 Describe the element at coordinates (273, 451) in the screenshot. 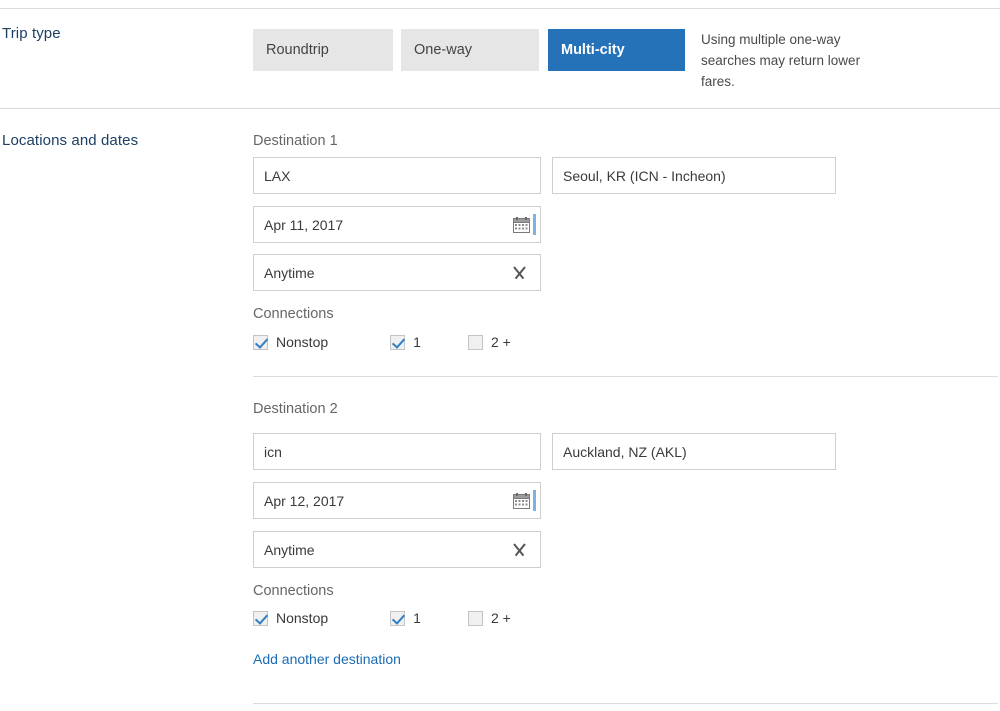

I see `destination-2-origin-value: icn` at that location.